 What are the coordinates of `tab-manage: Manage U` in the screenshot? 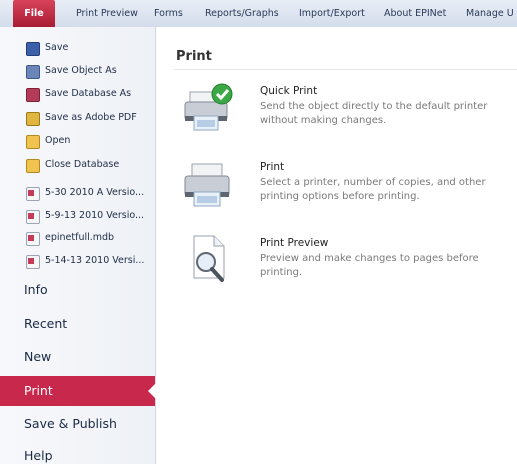 It's located at (490, 13).